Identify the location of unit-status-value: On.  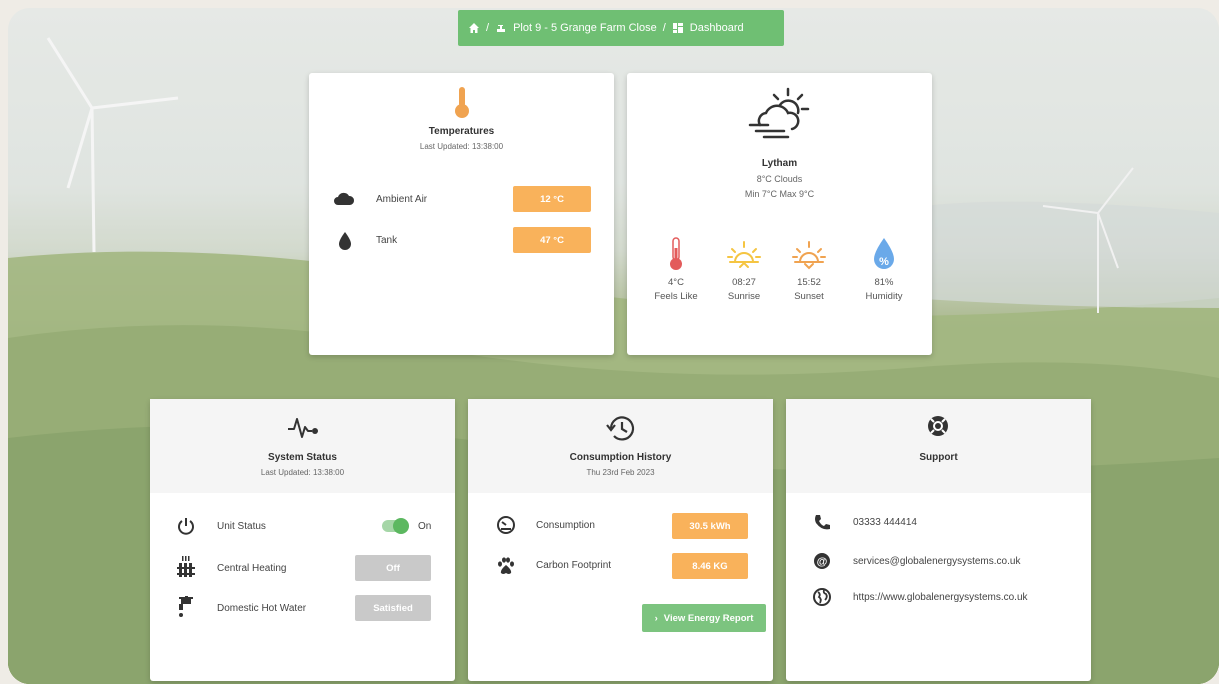
(425, 526).